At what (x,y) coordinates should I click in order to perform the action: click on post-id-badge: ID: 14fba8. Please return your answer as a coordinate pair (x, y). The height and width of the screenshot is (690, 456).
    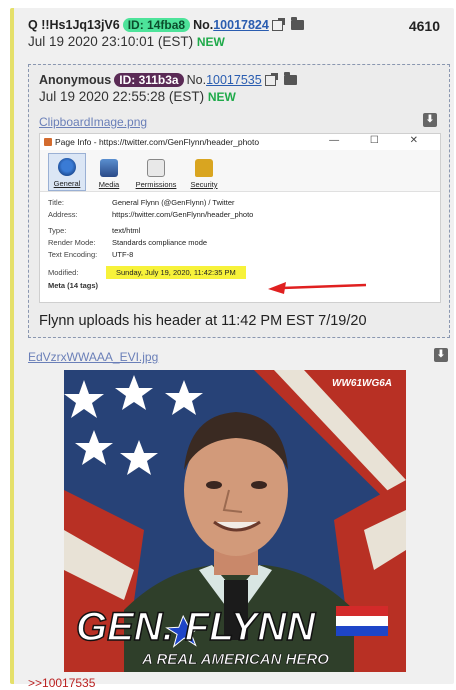
    Looking at the image, I should click on (156, 25).